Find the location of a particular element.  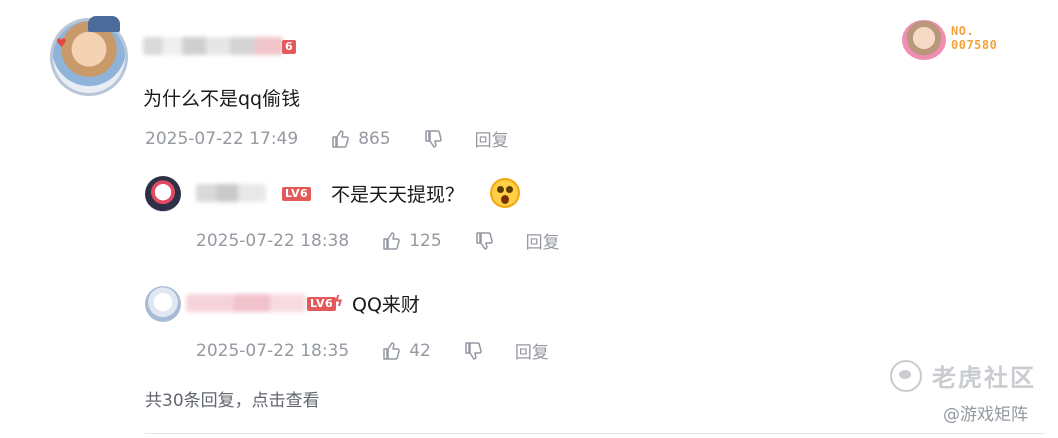

reply-content: QQ来财 is located at coordinates (386, 305).